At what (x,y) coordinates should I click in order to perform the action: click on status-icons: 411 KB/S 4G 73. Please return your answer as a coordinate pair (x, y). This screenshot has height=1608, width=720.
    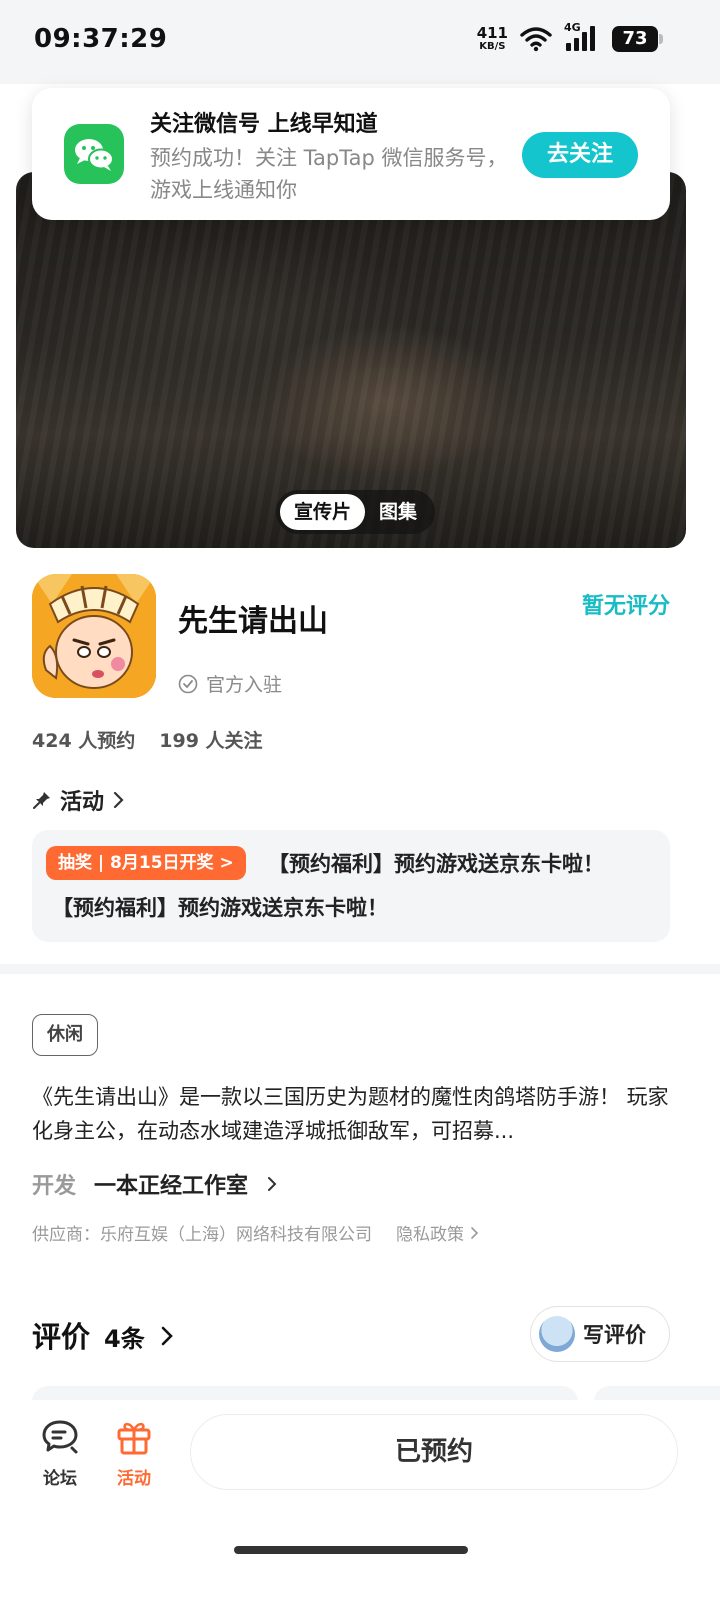
    Looking at the image, I should click on (570, 37).